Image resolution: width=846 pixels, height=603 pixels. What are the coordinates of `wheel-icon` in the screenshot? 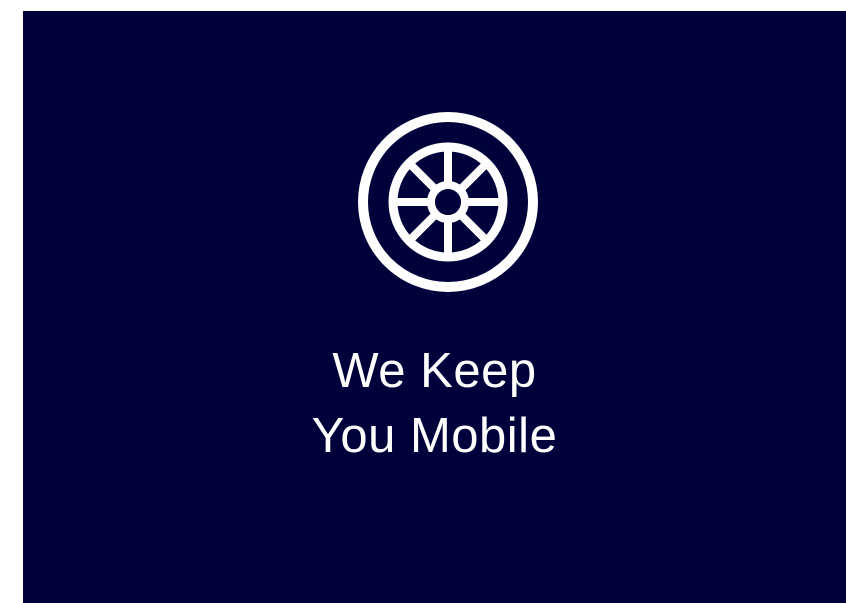 It's located at (448, 202).